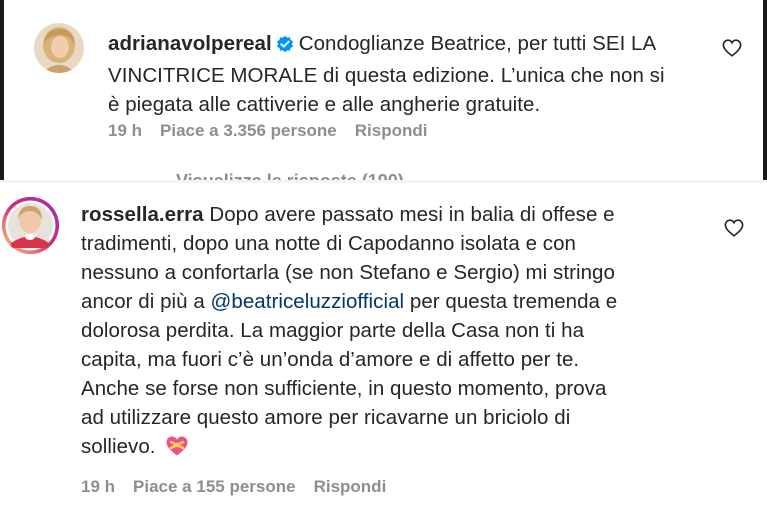 The width and height of the screenshot is (767, 511). Describe the element at coordinates (214, 486) in the screenshot. I see `comment-likes: Piace a 155 persone` at that location.